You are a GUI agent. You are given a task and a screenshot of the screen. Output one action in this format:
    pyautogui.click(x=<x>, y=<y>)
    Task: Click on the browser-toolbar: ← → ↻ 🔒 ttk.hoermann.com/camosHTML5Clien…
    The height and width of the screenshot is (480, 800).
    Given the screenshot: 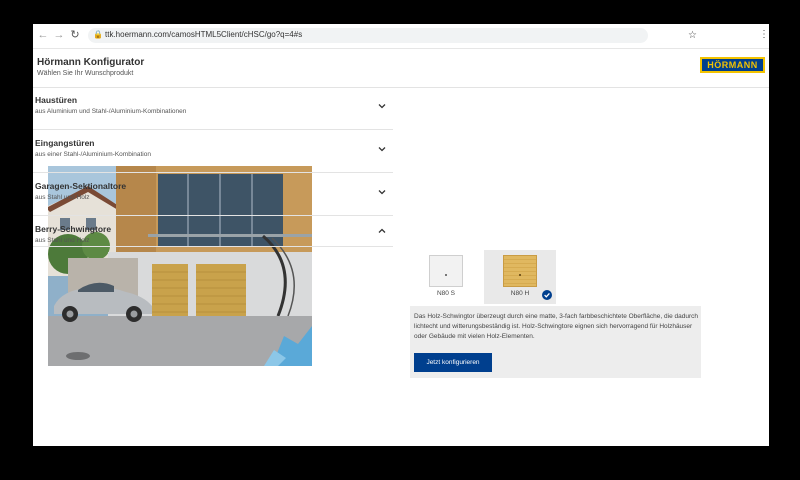 What is the action you would take?
    pyautogui.click(x=401, y=36)
    